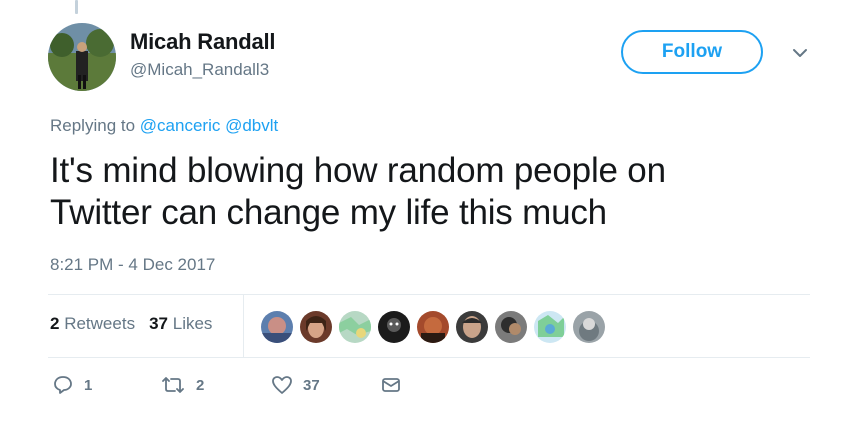 This screenshot has height=437, width=850. What do you see at coordinates (282, 385) in the screenshot?
I see `heart-icon` at bounding box center [282, 385].